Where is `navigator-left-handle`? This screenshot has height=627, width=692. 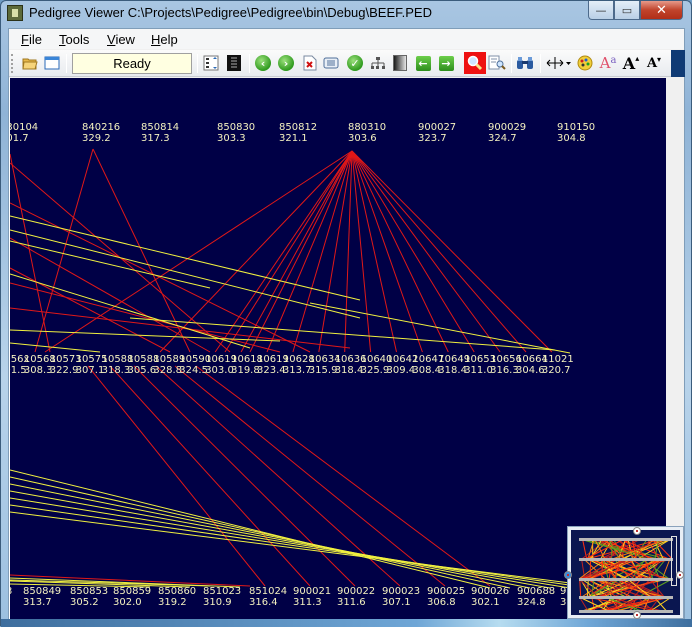
navigator-left-handle is located at coordinates (568, 575).